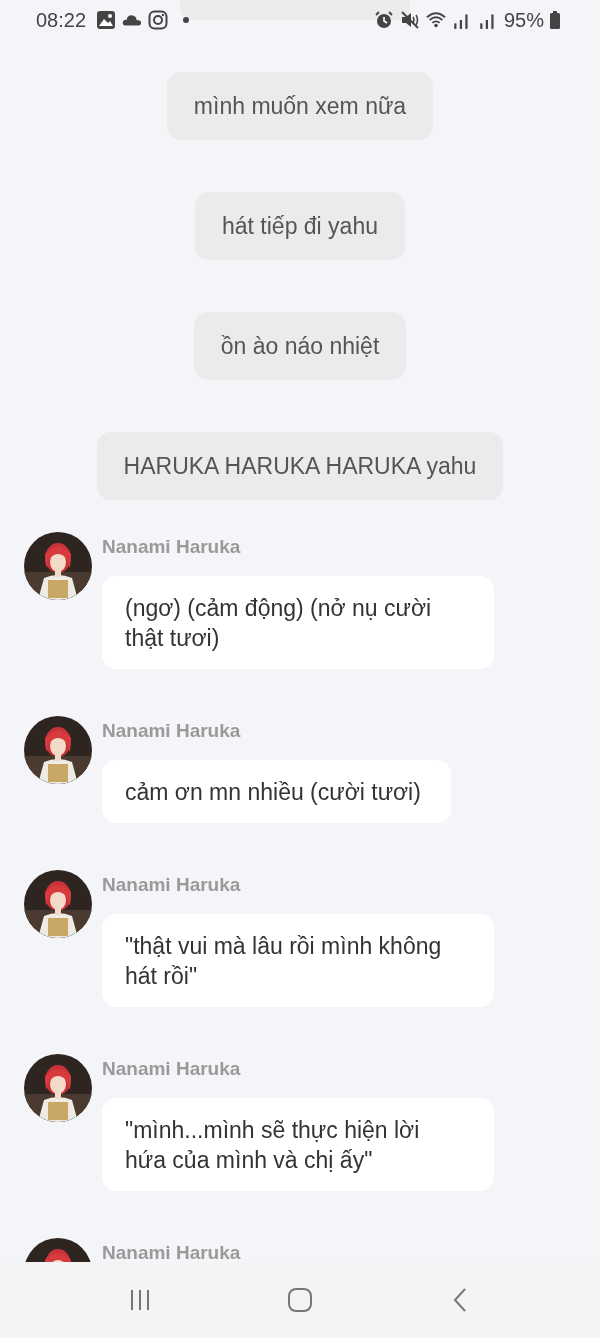  I want to click on mute-icon, so click(409, 20).